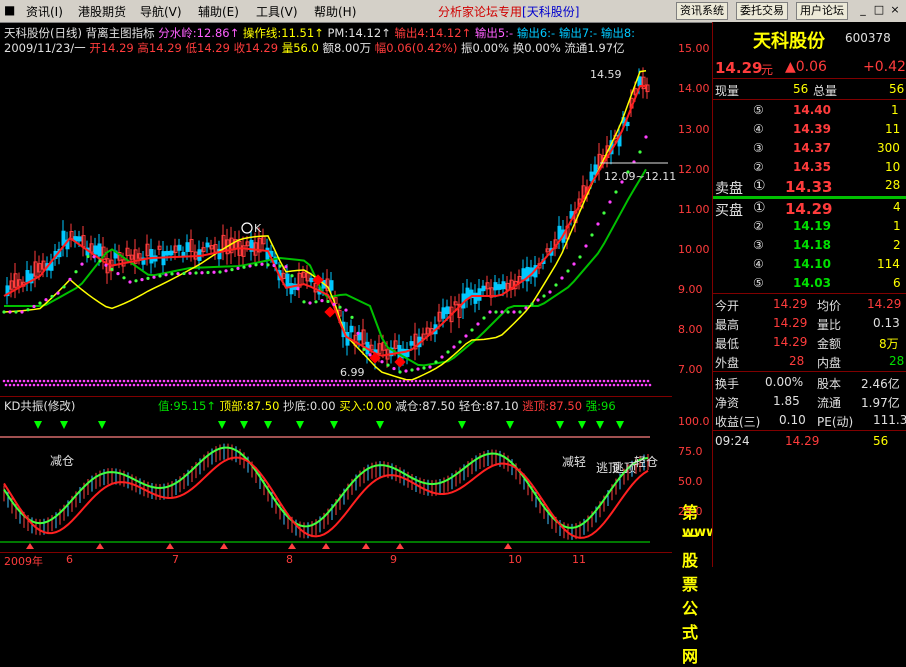 This screenshot has width=906, height=667. What do you see at coordinates (44, 11) in the screenshot?
I see `menu-news: 资讯(I)` at bounding box center [44, 11].